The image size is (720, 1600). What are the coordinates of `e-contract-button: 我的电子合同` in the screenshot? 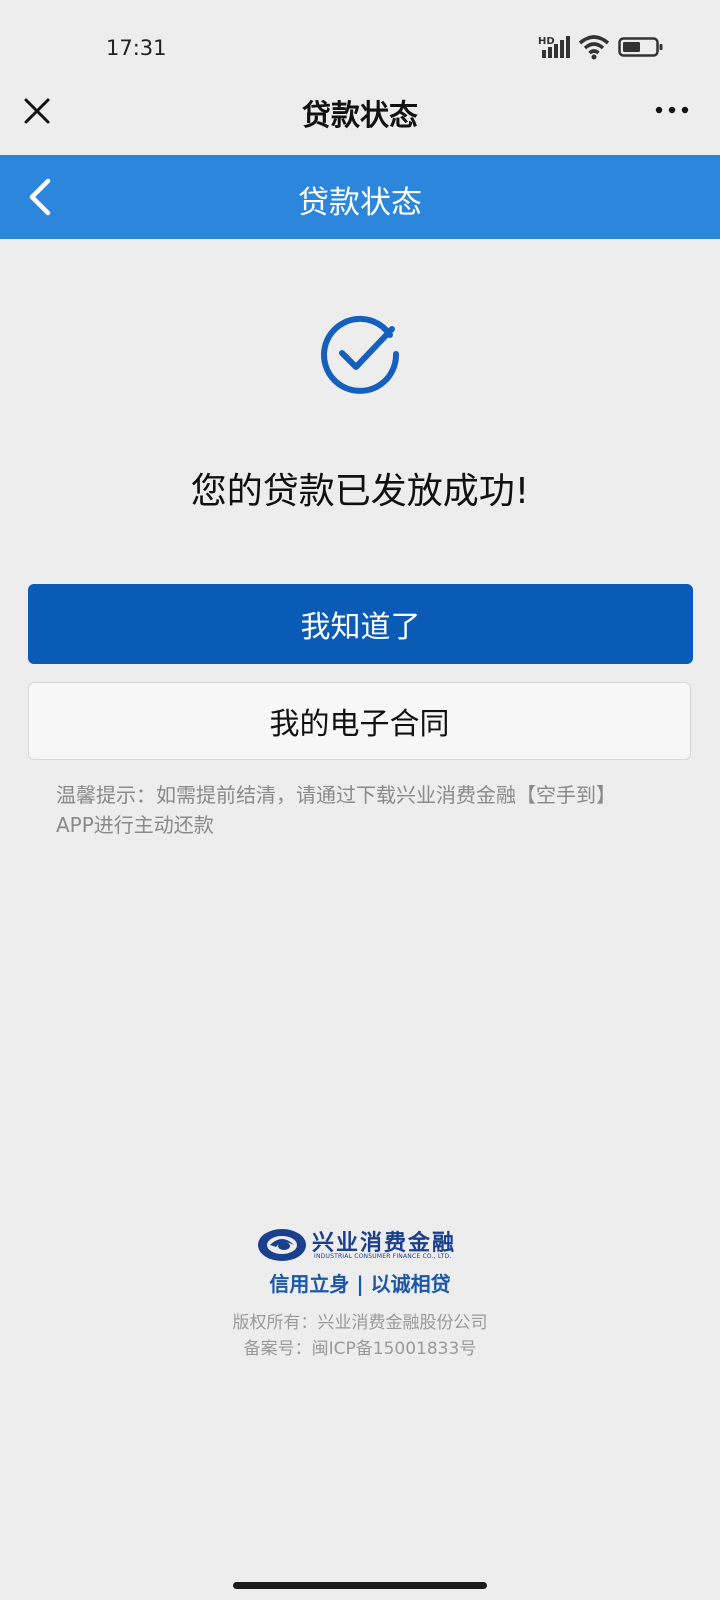 It's located at (359, 721).